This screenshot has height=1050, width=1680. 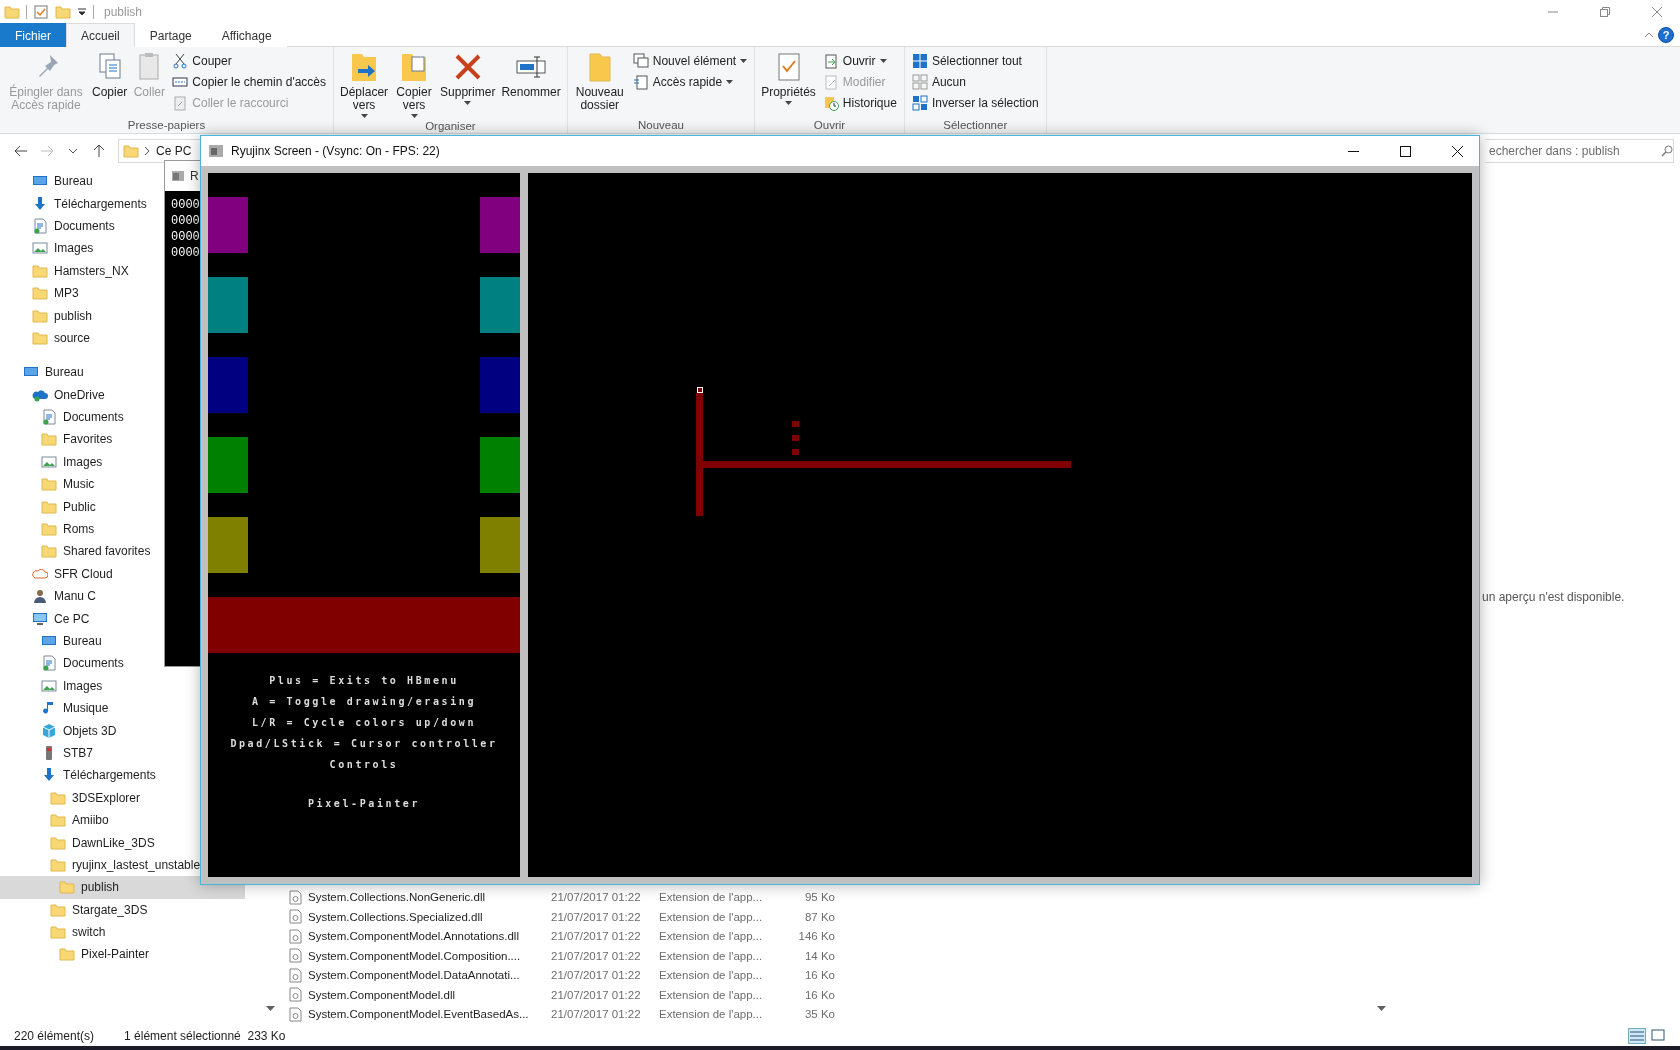 I want to click on group-label: Ouvrir, so click(x=829, y=126).